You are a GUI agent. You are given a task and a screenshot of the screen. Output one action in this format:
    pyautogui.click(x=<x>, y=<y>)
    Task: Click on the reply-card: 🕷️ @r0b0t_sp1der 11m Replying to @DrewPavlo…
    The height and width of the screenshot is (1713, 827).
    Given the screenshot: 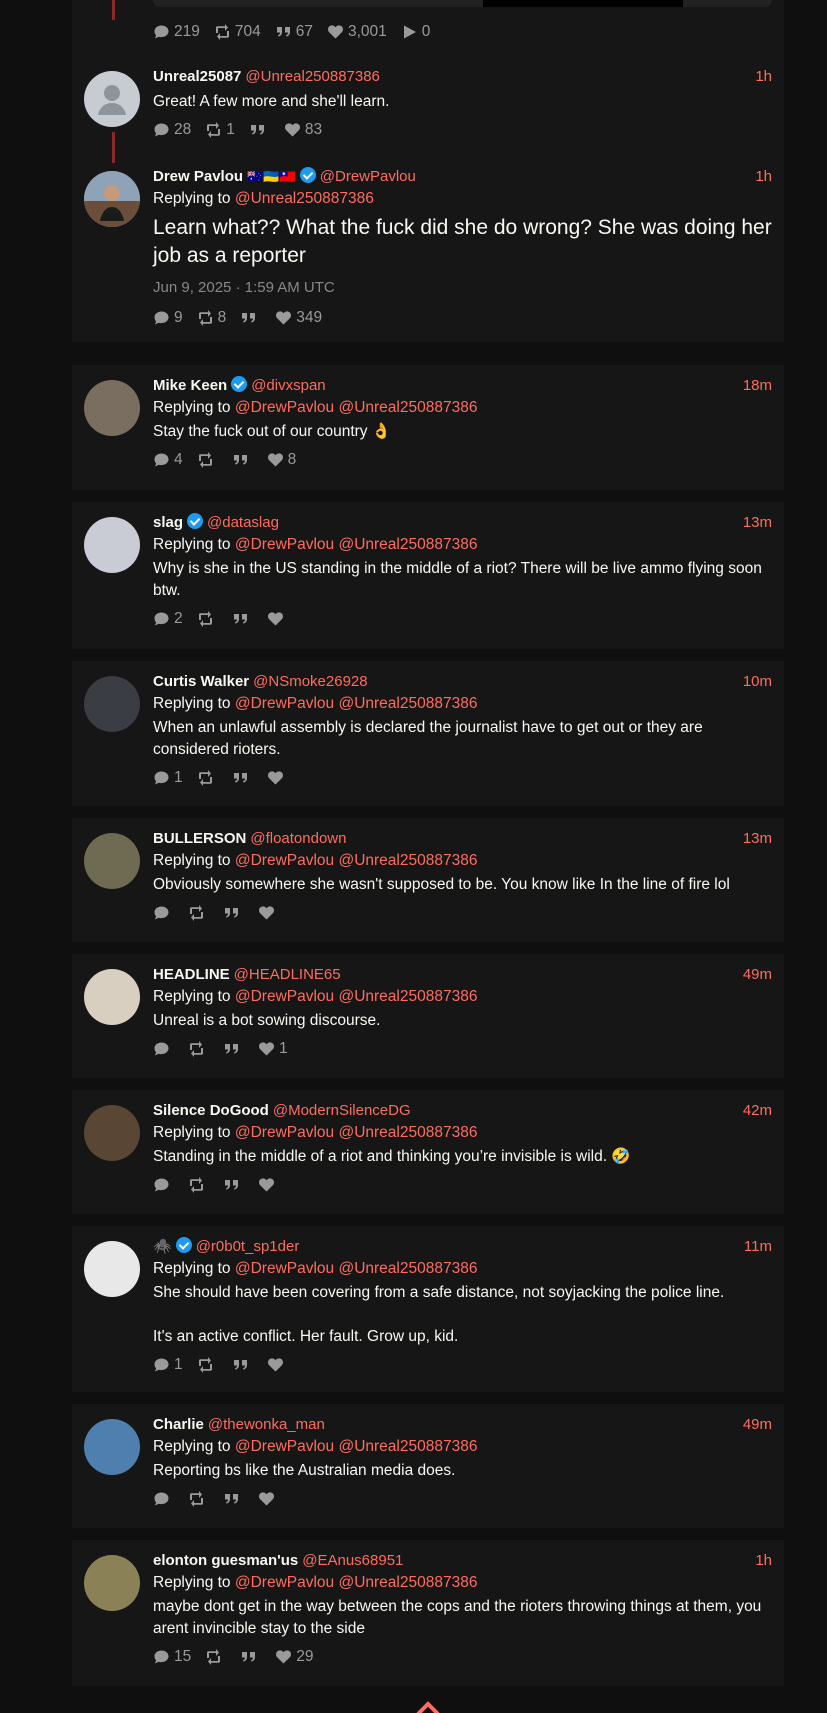 What is the action you would take?
    pyautogui.click(x=428, y=1309)
    